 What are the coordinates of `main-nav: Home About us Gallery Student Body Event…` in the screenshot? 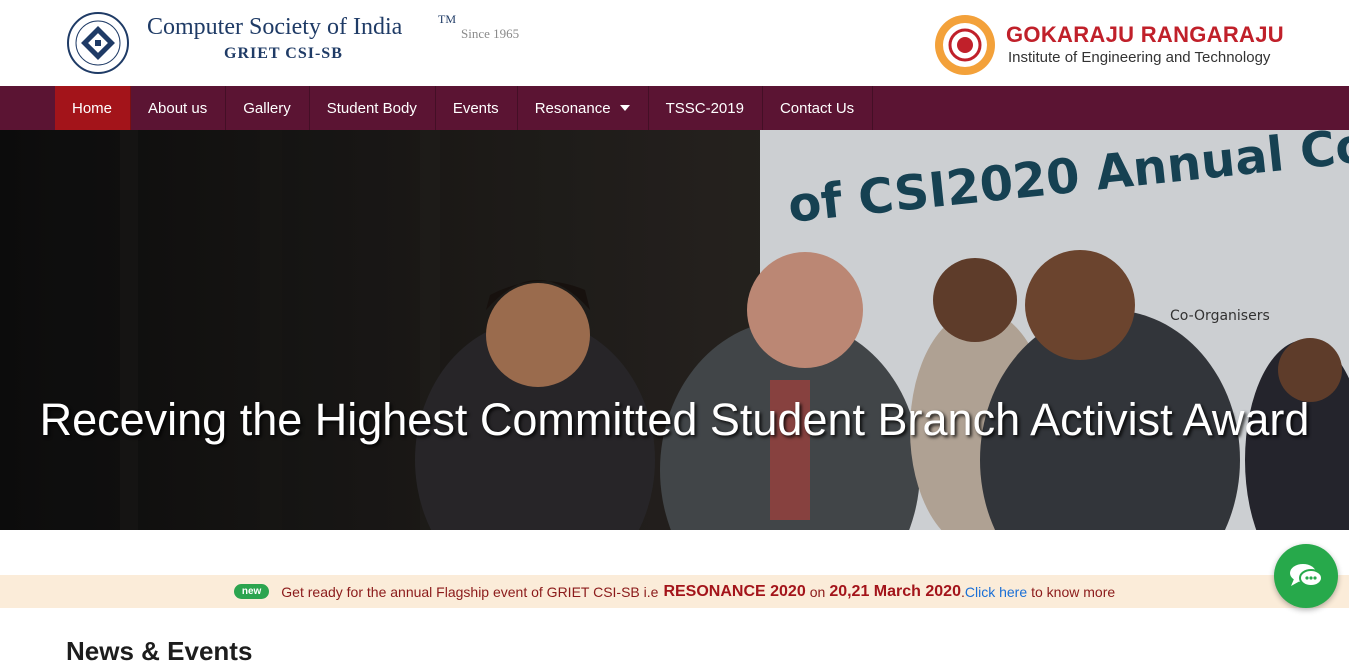 It's located at (674, 108).